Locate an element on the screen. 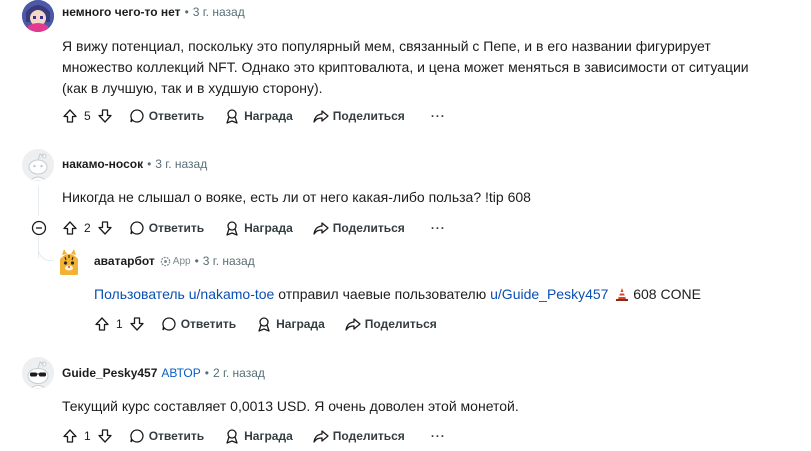 This screenshot has width=811, height=451. collapse-thread-button is located at coordinates (39, 228).